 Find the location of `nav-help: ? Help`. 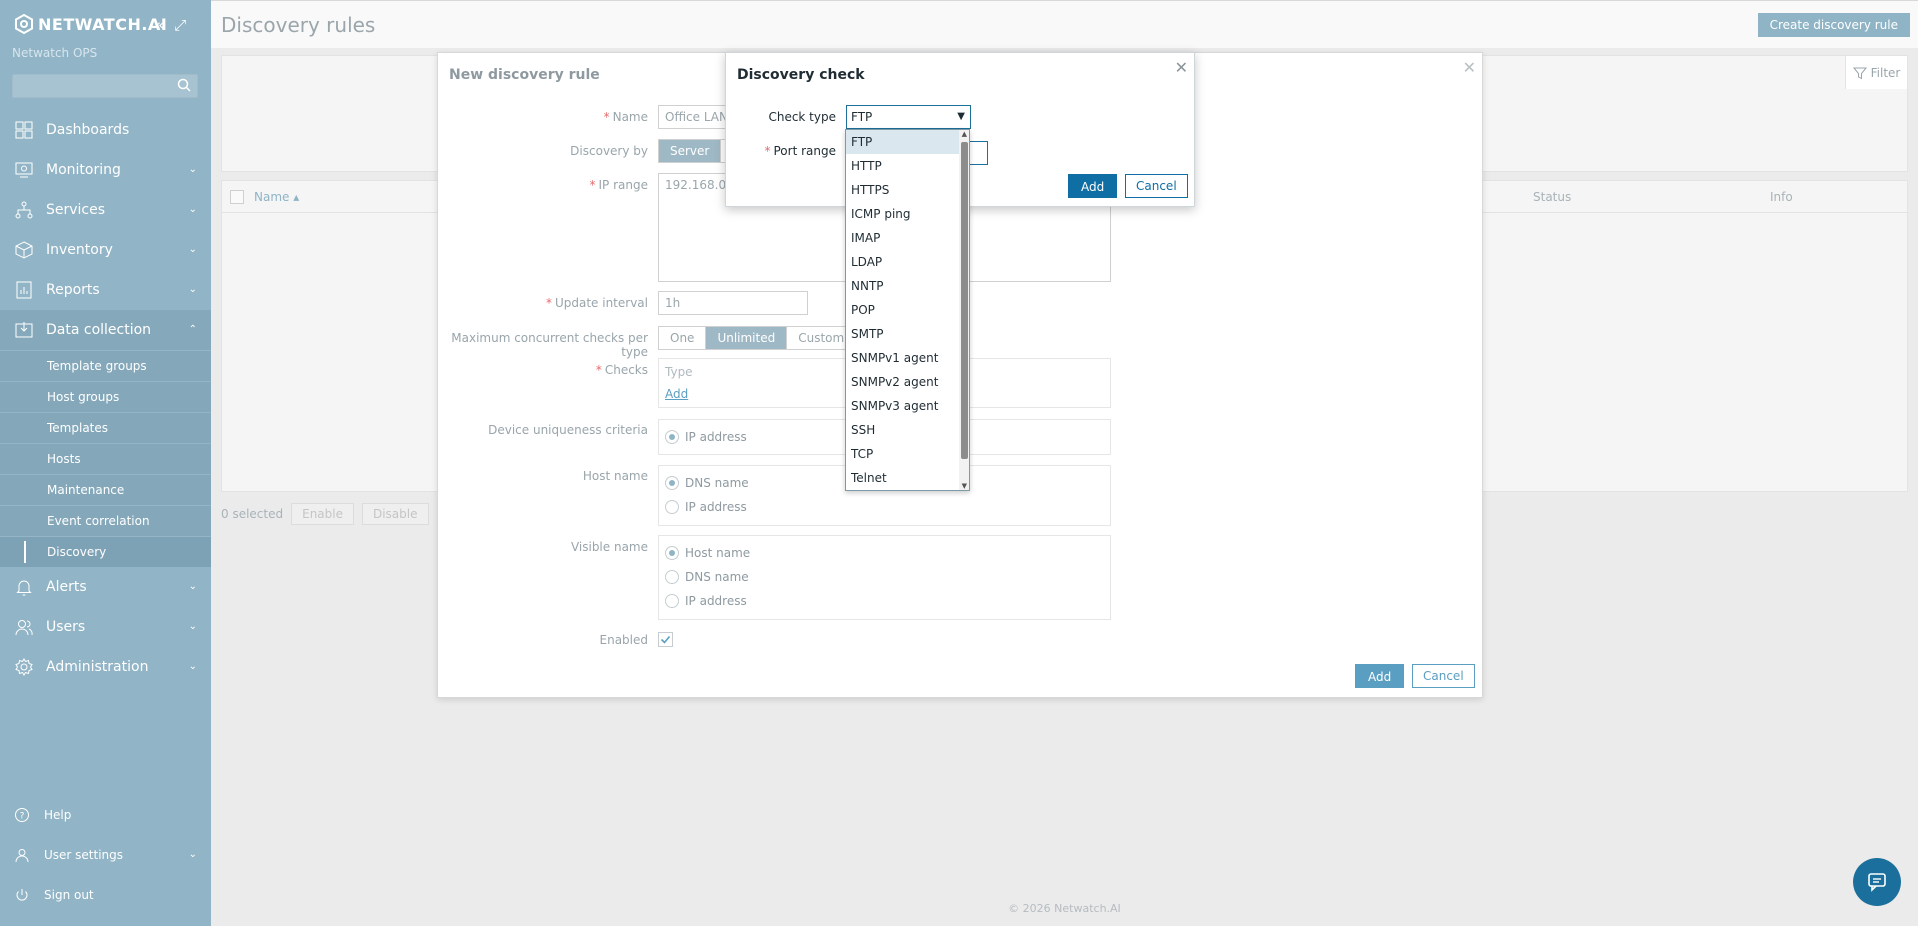

nav-help: ? Help is located at coordinates (105, 815).